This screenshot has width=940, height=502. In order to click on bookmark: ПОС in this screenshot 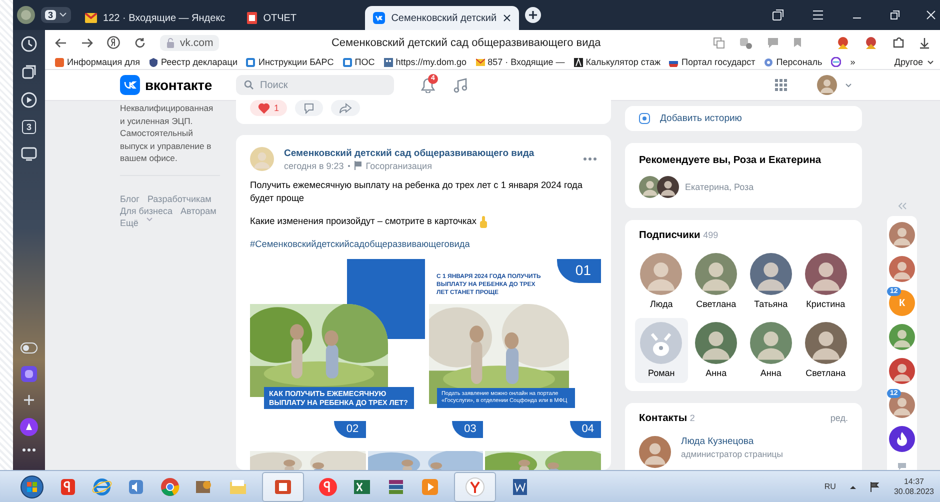, I will do `click(358, 62)`.